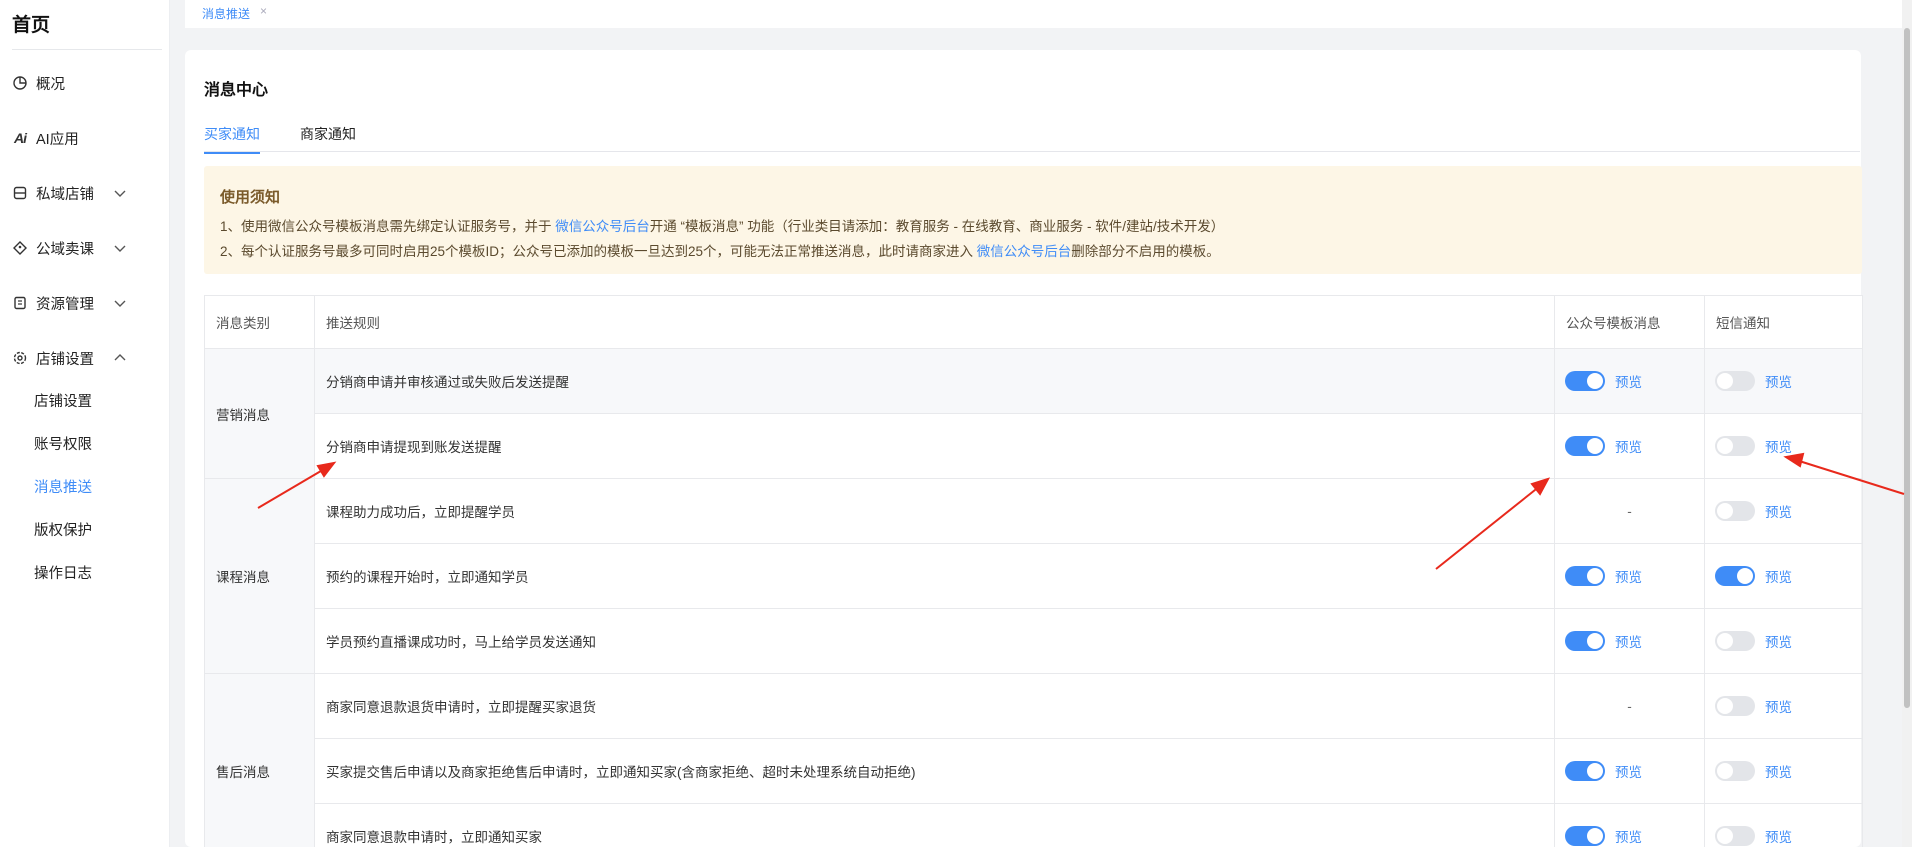  What do you see at coordinates (263, 11) in the screenshot?
I see `close-icon: ×` at bounding box center [263, 11].